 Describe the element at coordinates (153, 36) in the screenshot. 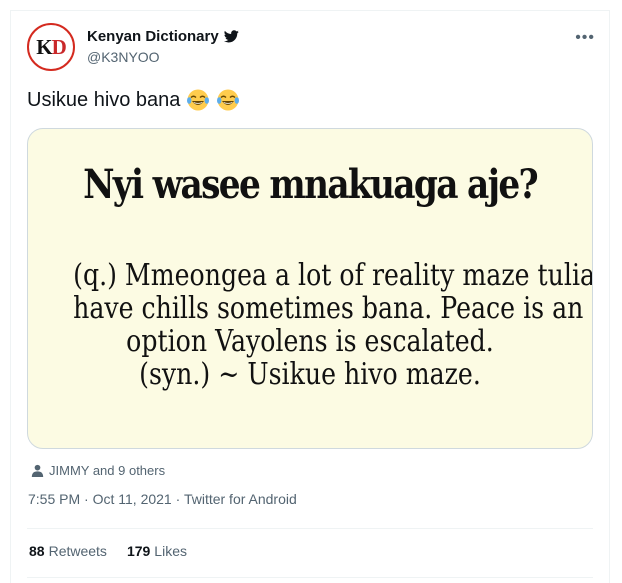

I see `author-display-name: Kenyan Dictionary` at that location.